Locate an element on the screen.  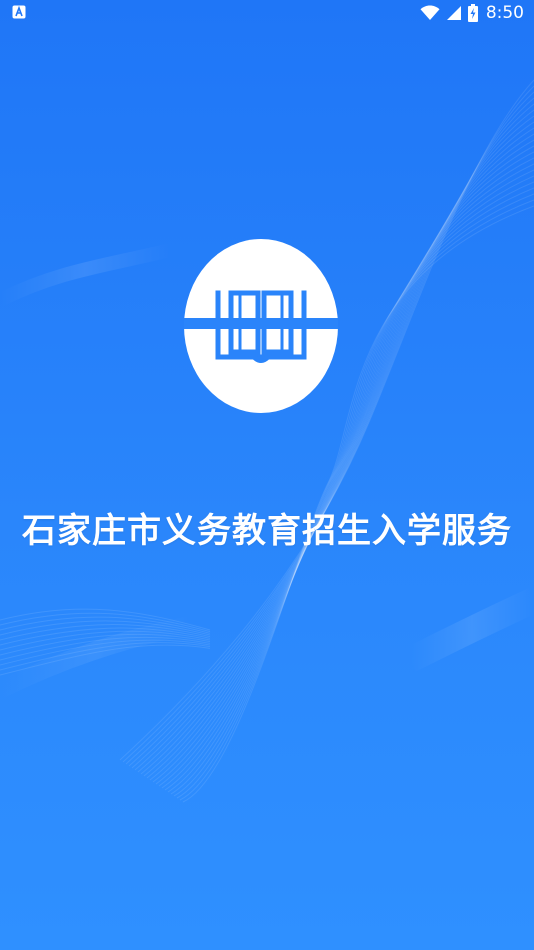
battery-charging-icon is located at coordinates (472, 13).